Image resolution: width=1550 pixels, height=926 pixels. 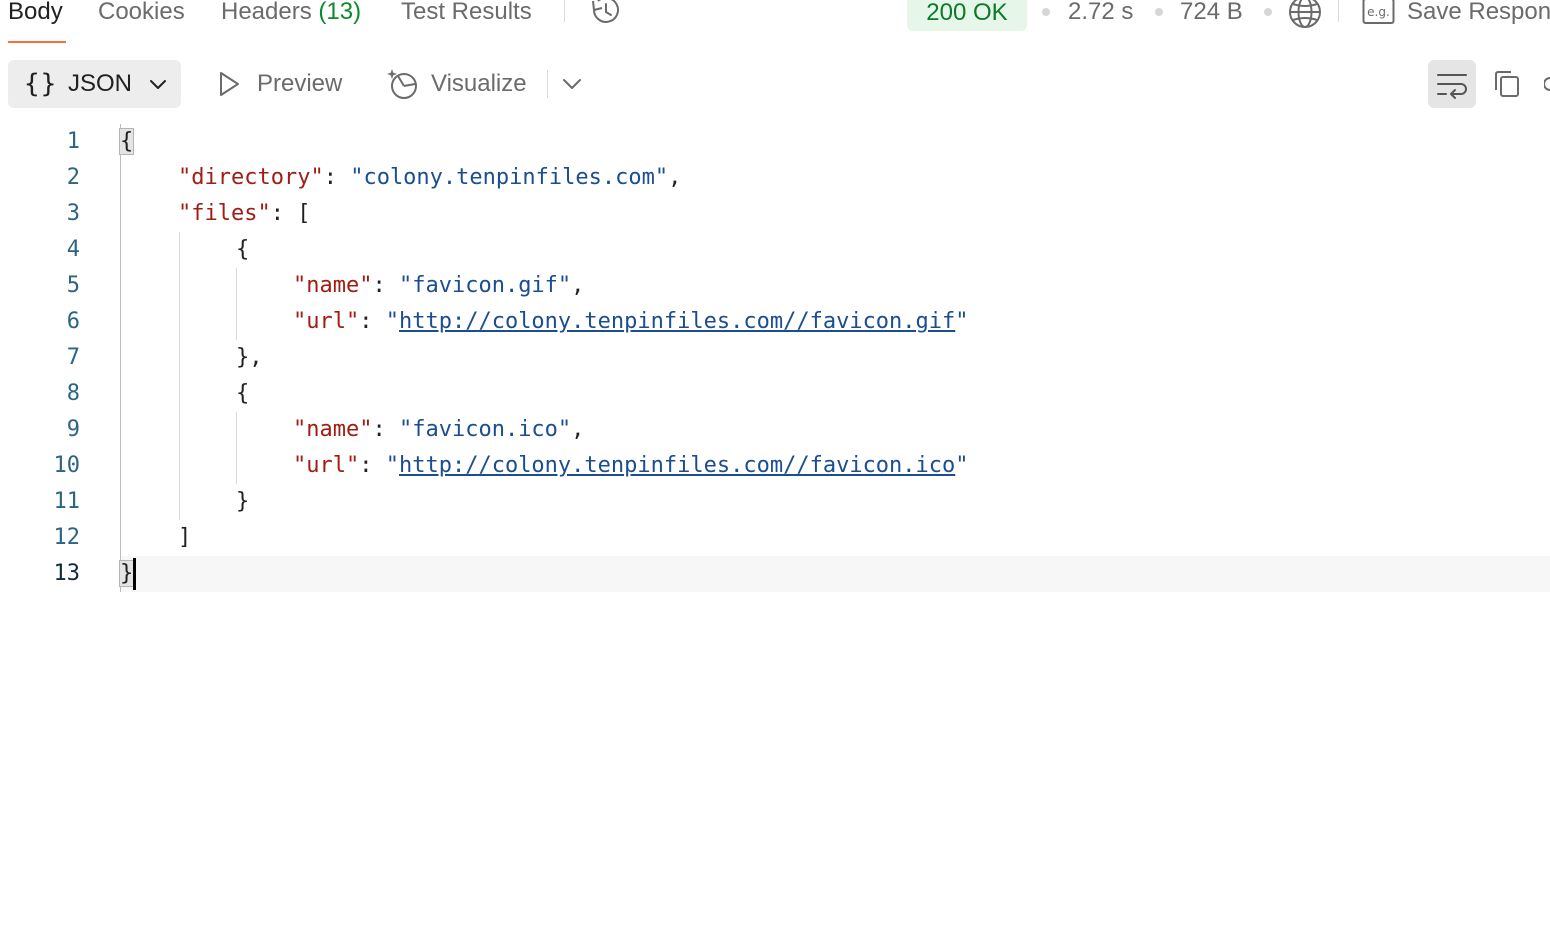 I want to click on code-line: 5 "name": "favicon.gif",, so click(x=775, y=286).